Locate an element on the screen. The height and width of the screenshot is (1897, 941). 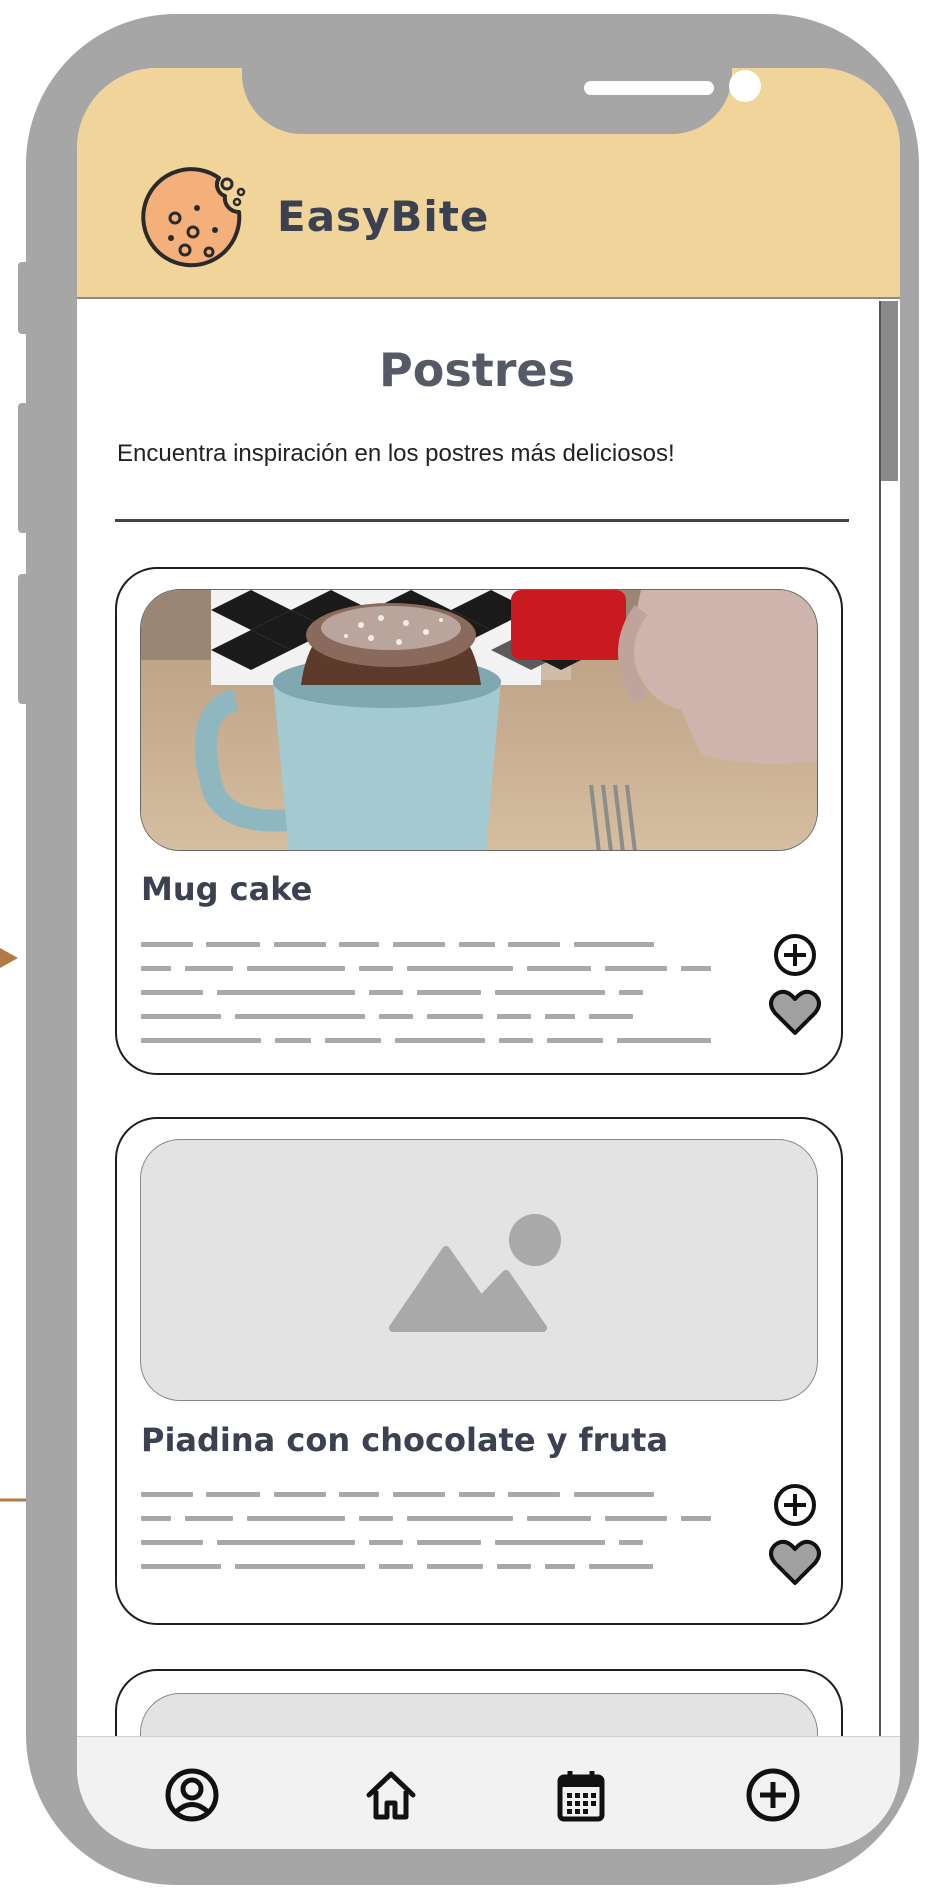
phone-notch is located at coordinates (501, 101).